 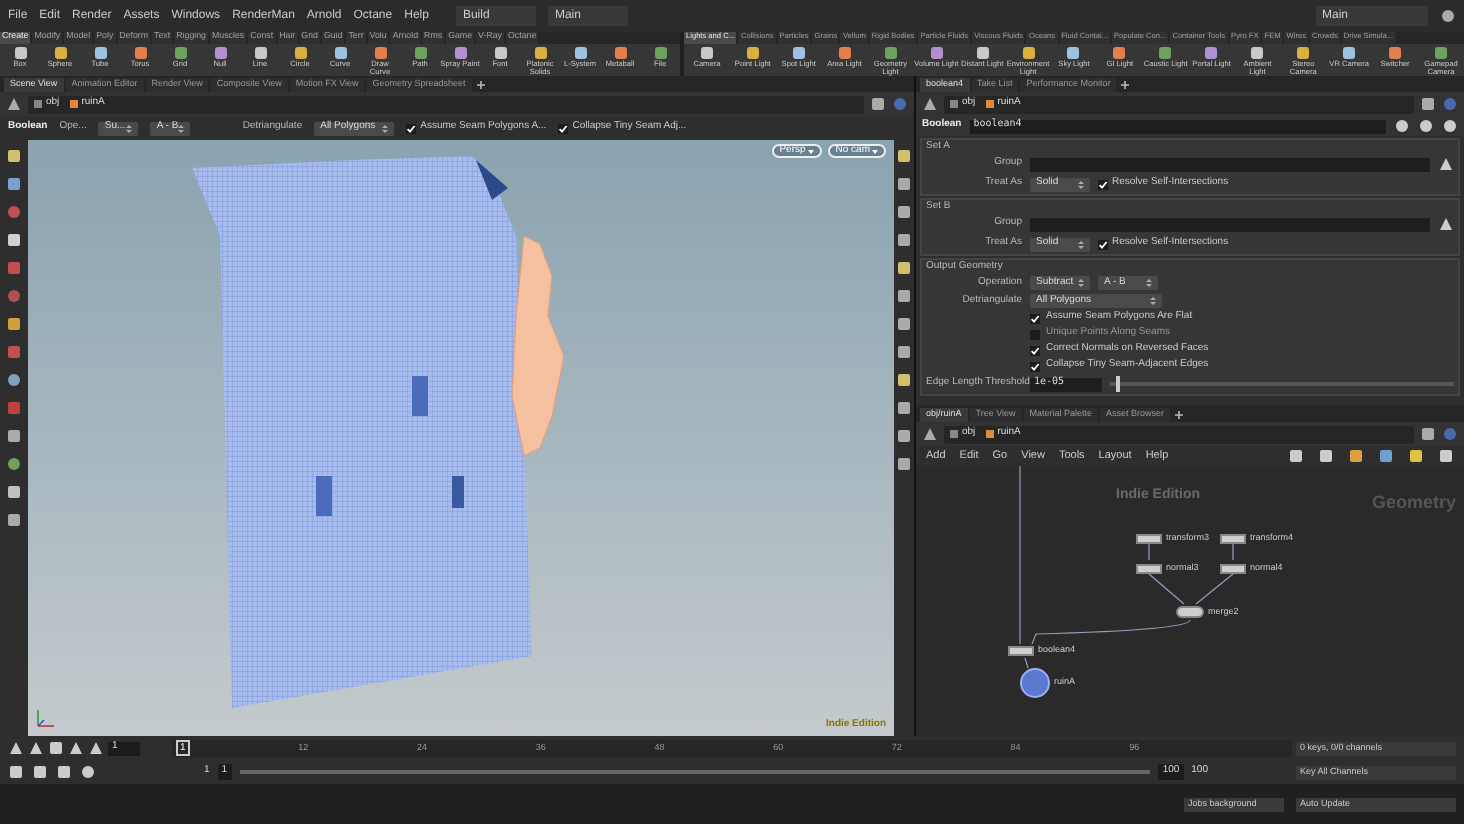 I want to click on slider-handle, so click(x=1118, y=384).